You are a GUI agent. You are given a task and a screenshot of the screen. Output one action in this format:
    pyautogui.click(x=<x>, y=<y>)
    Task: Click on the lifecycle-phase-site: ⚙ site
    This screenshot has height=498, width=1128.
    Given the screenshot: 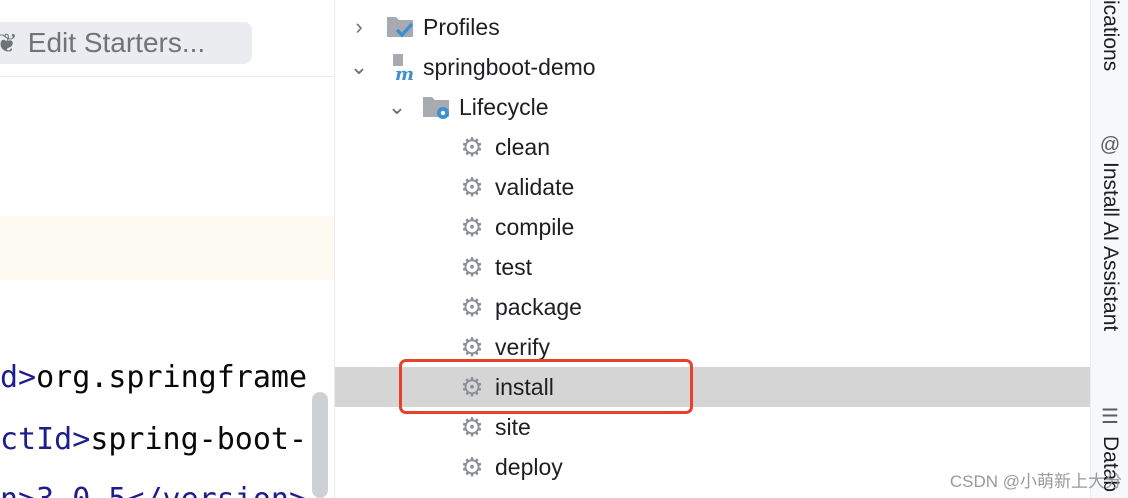 What is the action you would take?
    pyautogui.click(x=713, y=427)
    